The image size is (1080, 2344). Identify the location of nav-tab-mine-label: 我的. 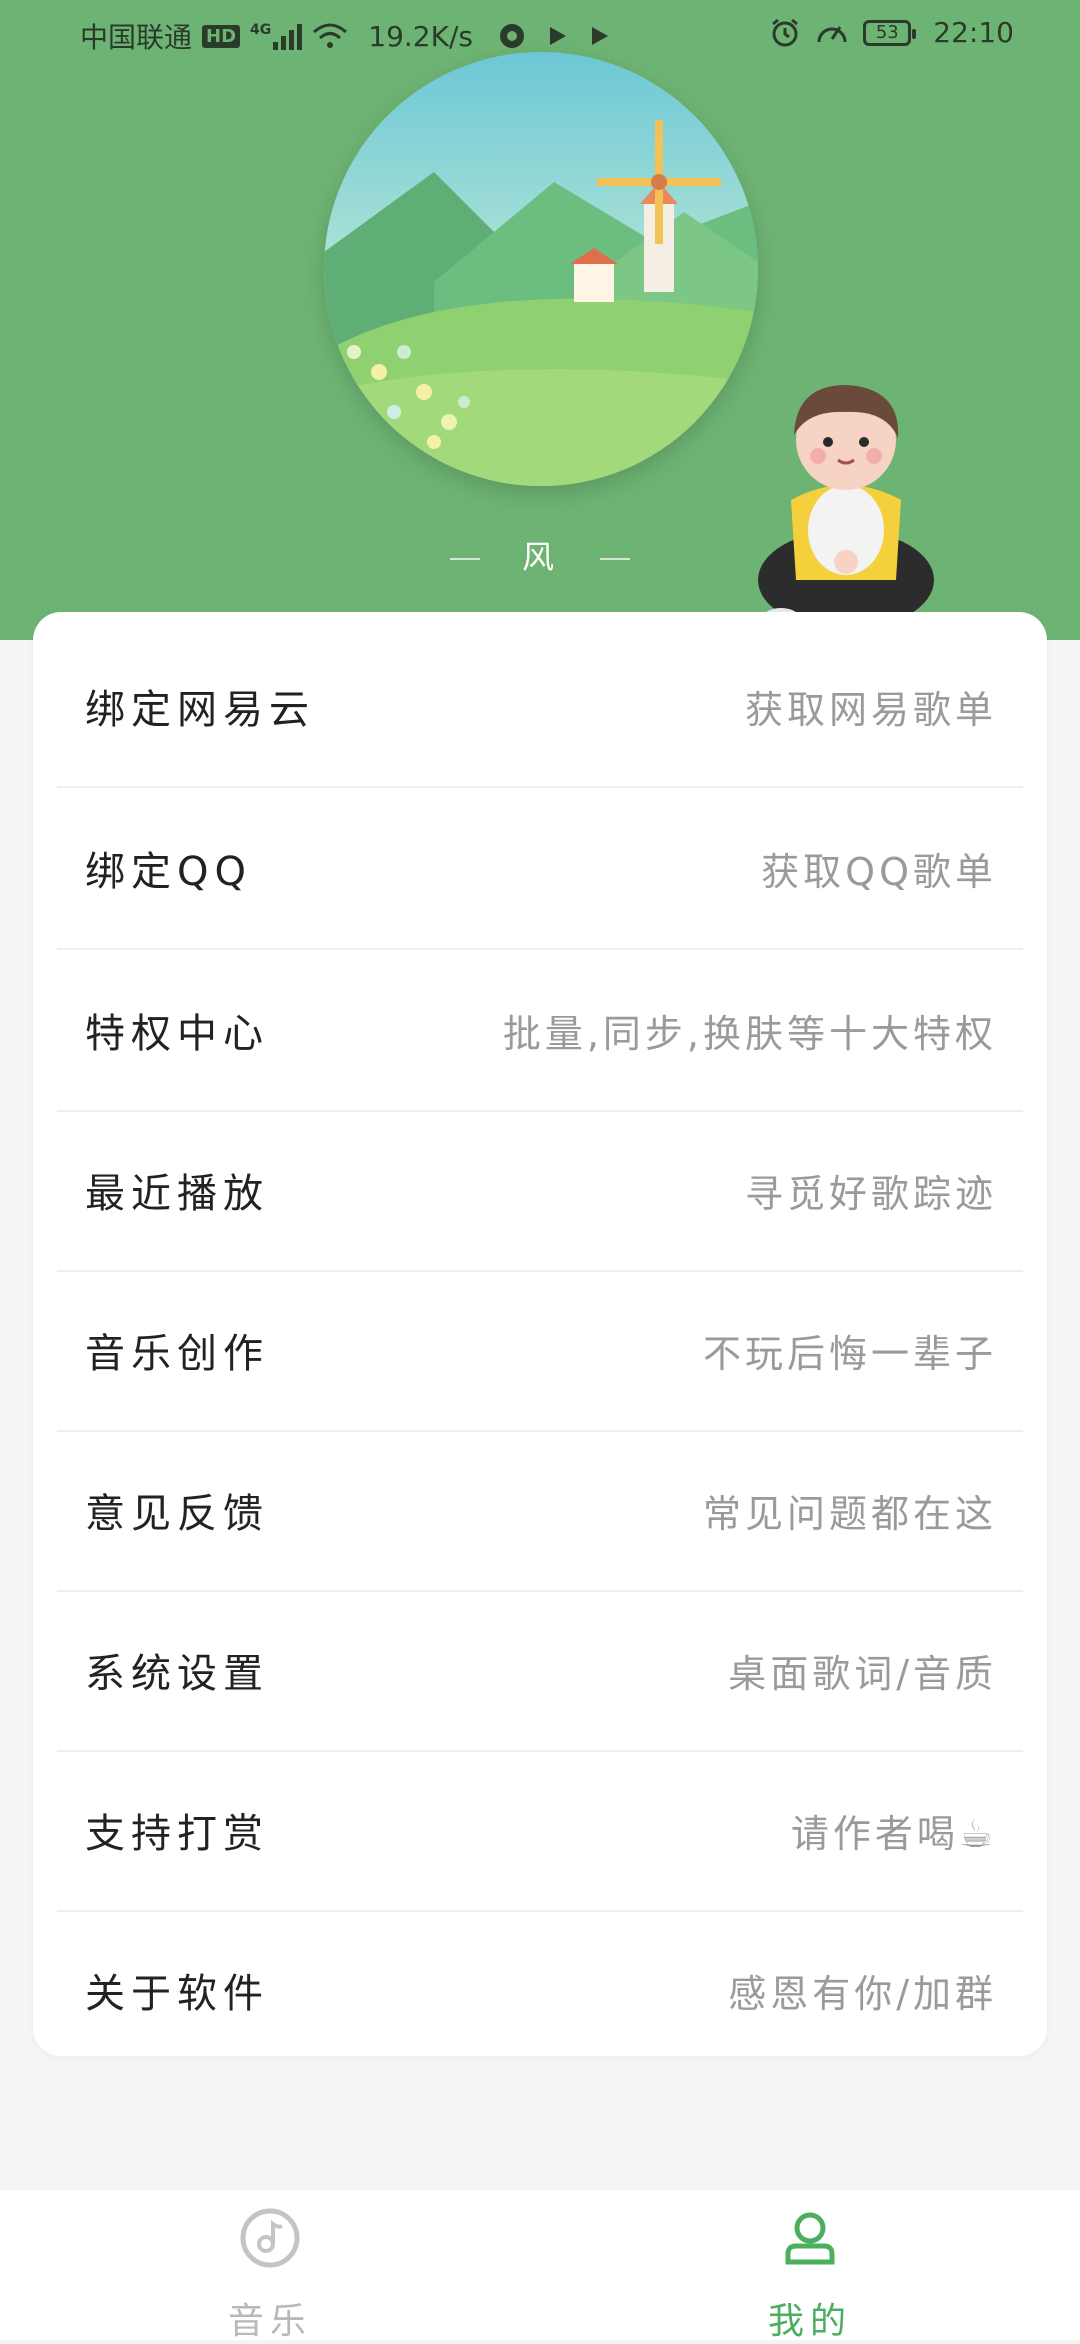
(809, 2321).